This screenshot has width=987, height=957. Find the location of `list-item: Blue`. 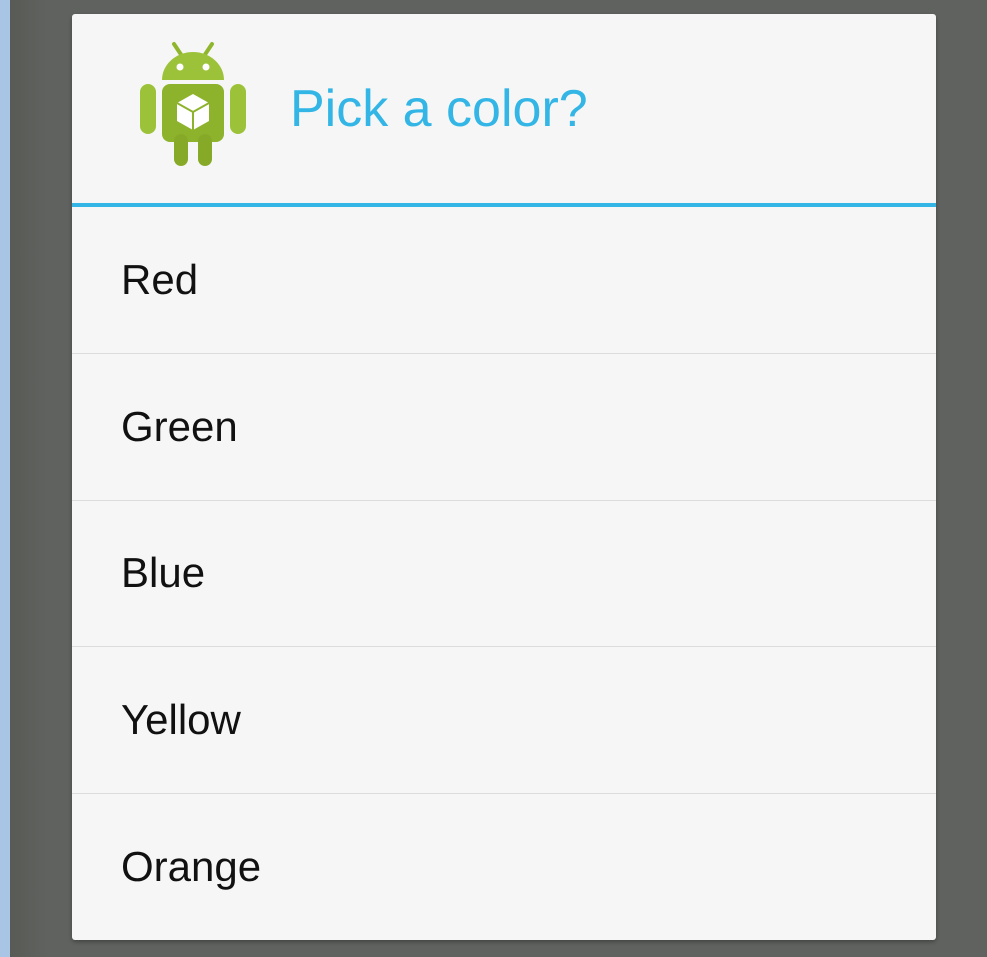

list-item: Blue is located at coordinates (504, 573).